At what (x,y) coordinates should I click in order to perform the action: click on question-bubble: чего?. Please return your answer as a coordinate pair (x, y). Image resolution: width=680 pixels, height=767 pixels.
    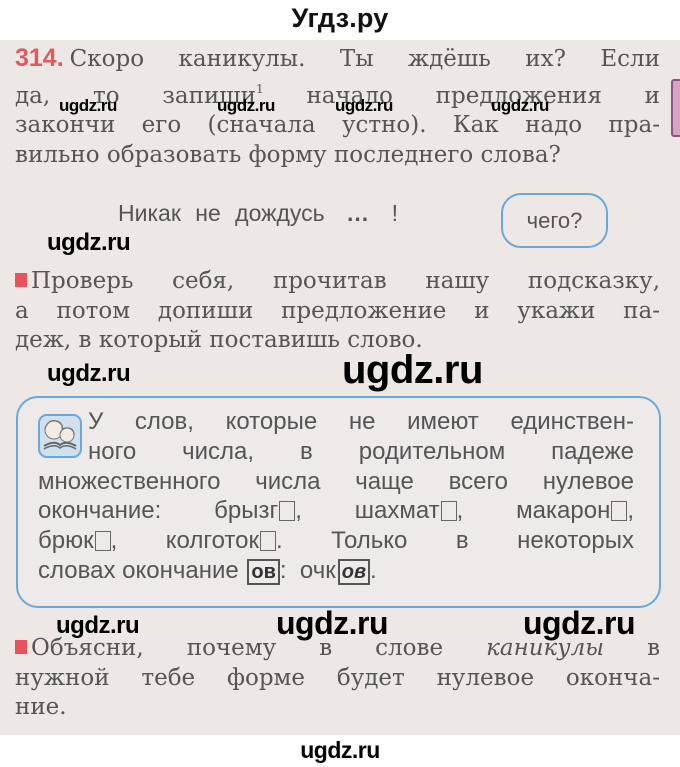
    Looking at the image, I should click on (554, 220).